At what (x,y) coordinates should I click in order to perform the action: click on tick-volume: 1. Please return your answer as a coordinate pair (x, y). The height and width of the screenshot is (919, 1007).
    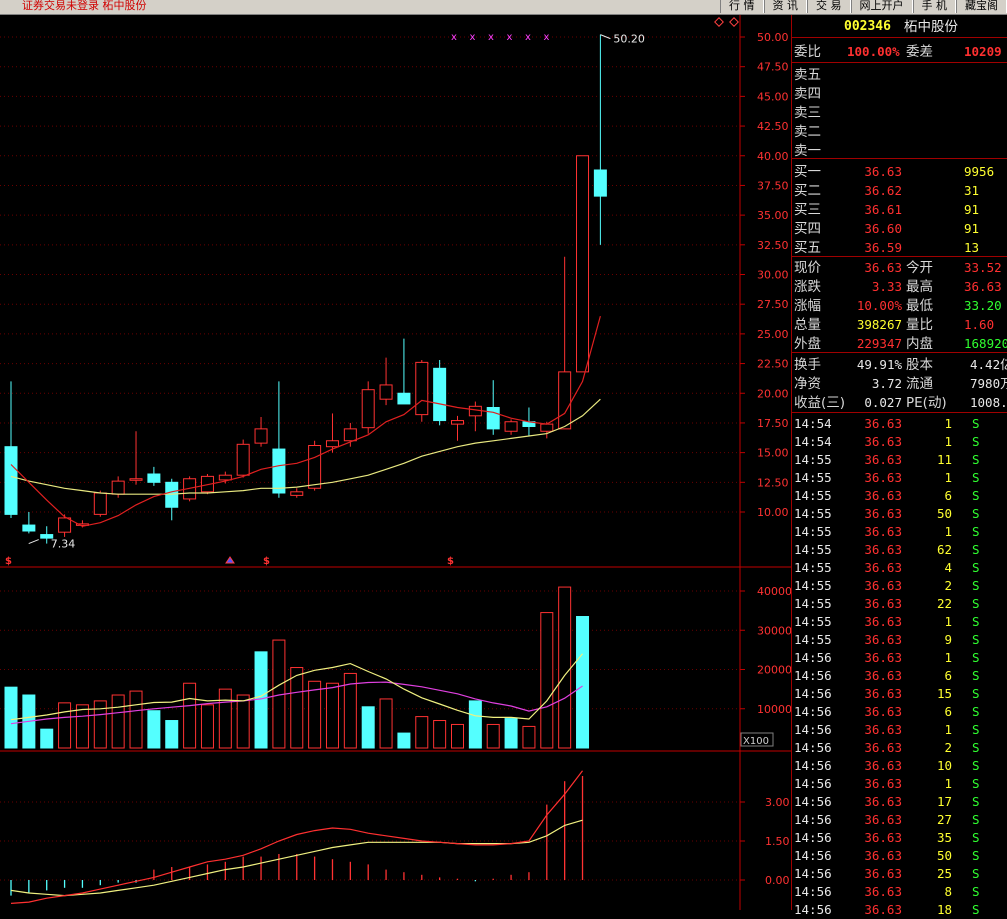
    Looking at the image, I should click on (948, 423).